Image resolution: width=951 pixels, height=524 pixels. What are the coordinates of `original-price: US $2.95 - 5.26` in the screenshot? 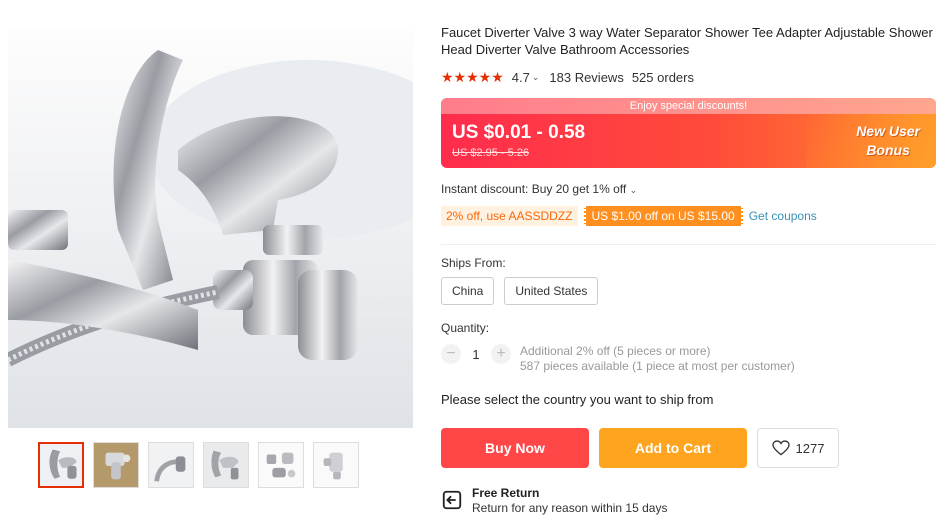 It's located at (491, 153).